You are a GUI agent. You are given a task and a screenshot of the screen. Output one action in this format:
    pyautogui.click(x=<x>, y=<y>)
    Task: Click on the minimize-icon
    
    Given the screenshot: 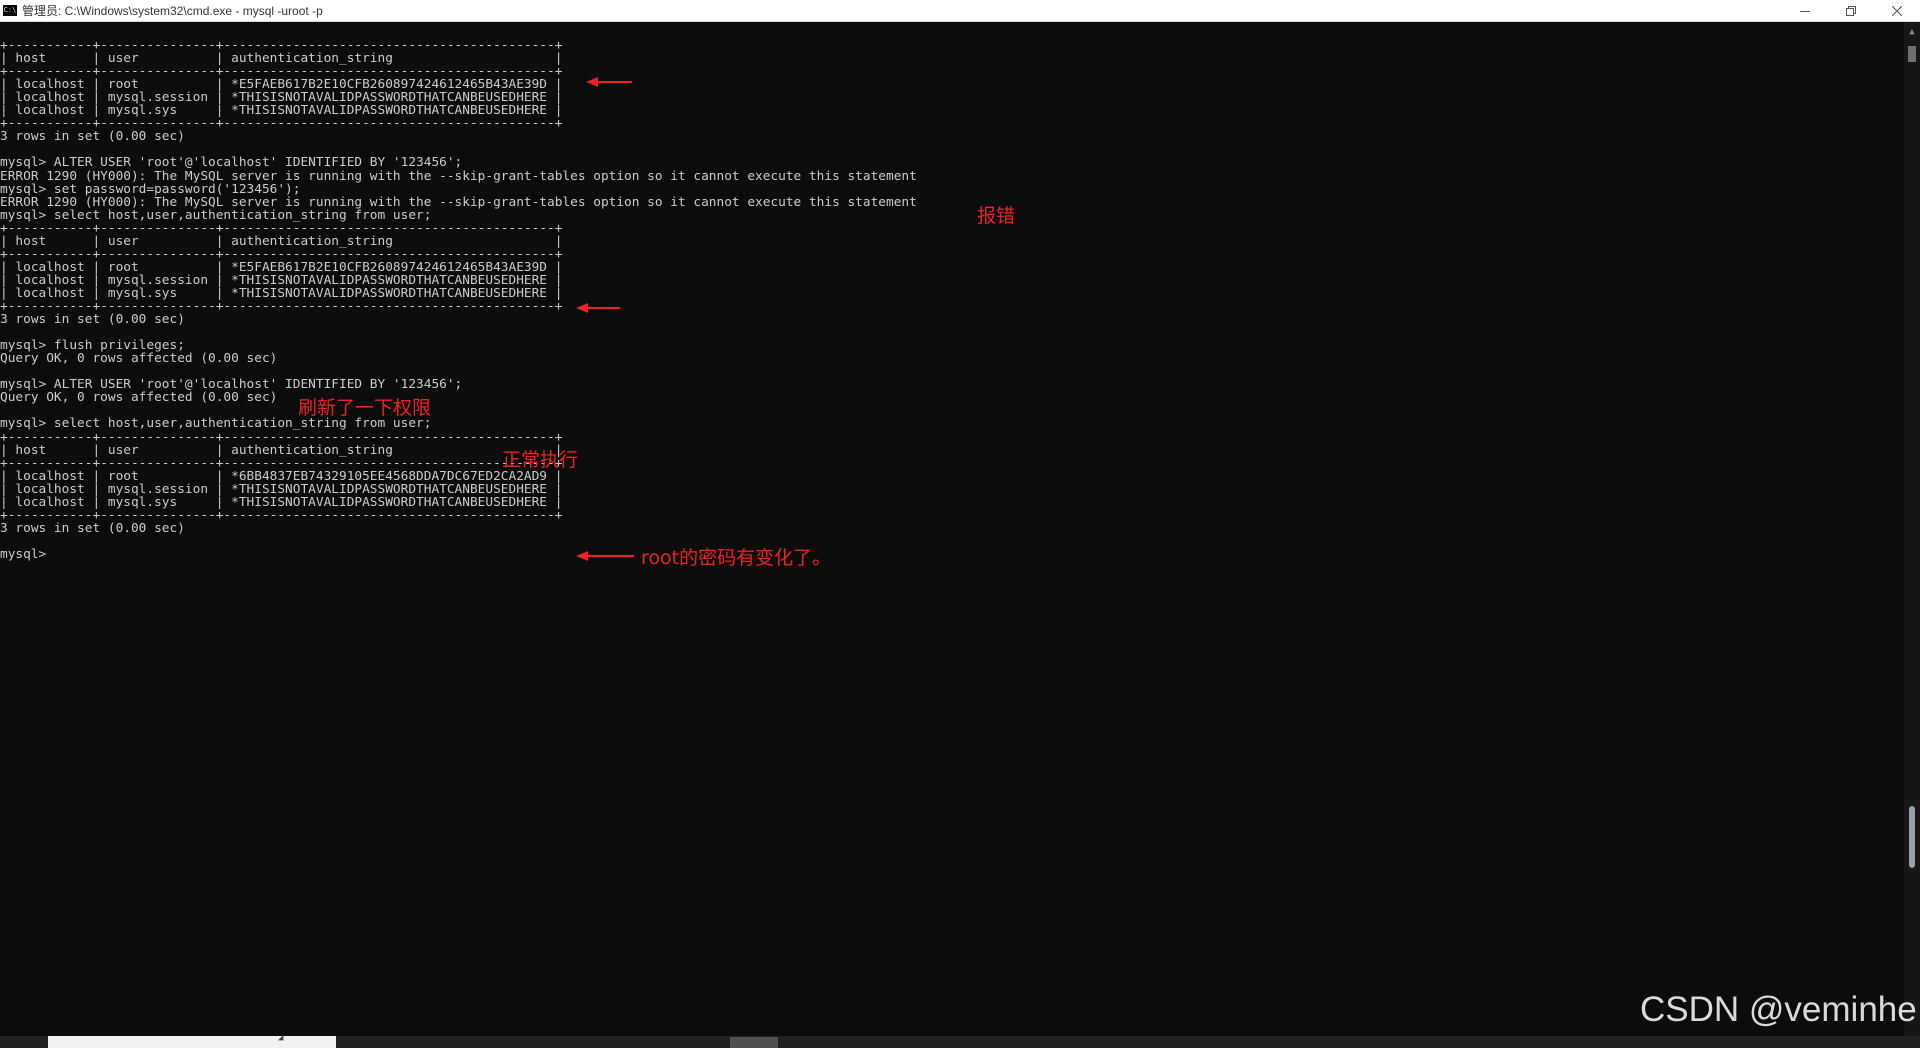 What is the action you would take?
    pyautogui.click(x=1805, y=11)
    